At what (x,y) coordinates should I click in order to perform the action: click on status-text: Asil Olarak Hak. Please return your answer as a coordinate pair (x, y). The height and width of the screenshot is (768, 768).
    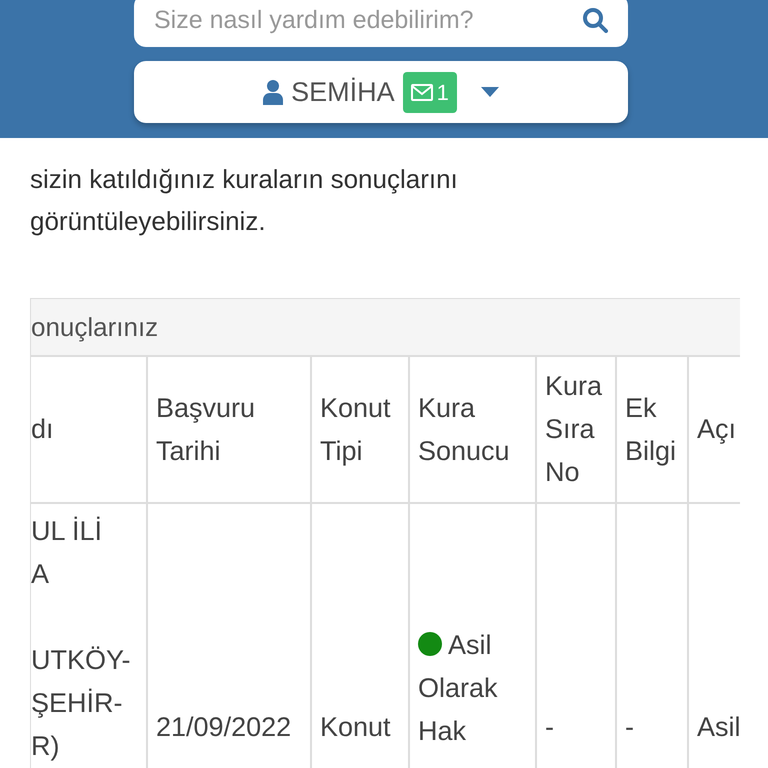
    Looking at the image, I should click on (458, 688).